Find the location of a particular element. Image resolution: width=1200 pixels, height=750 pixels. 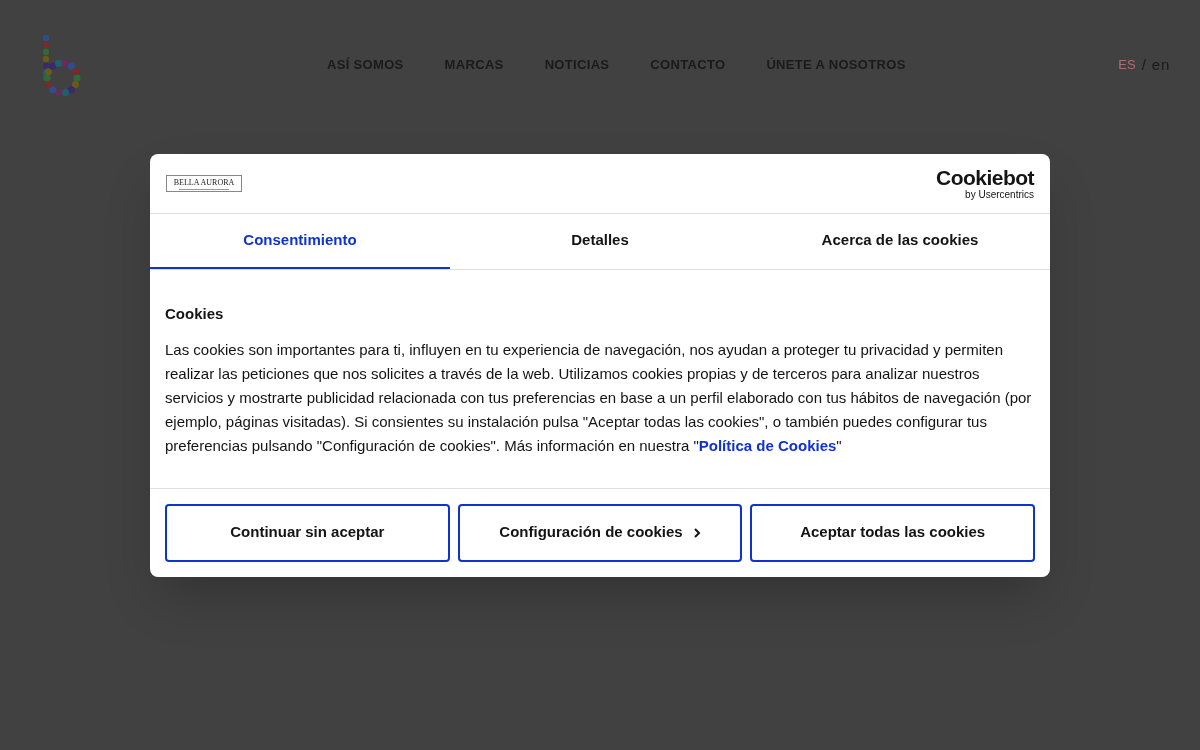

dialog-tab: Consentimiento is located at coordinates (300, 241).